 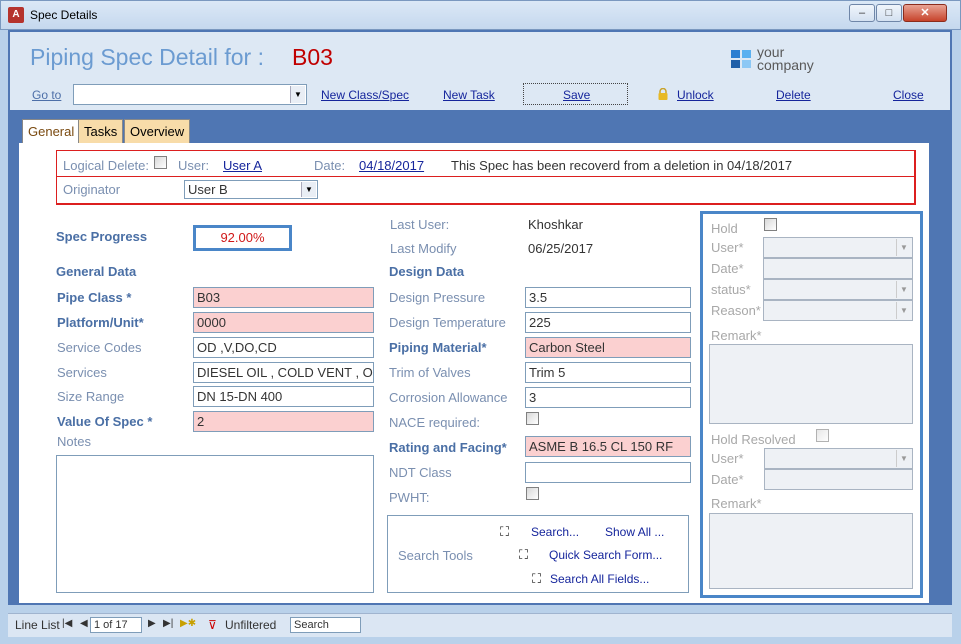 I want to click on pwht-checkbox, so click(x=532, y=493).